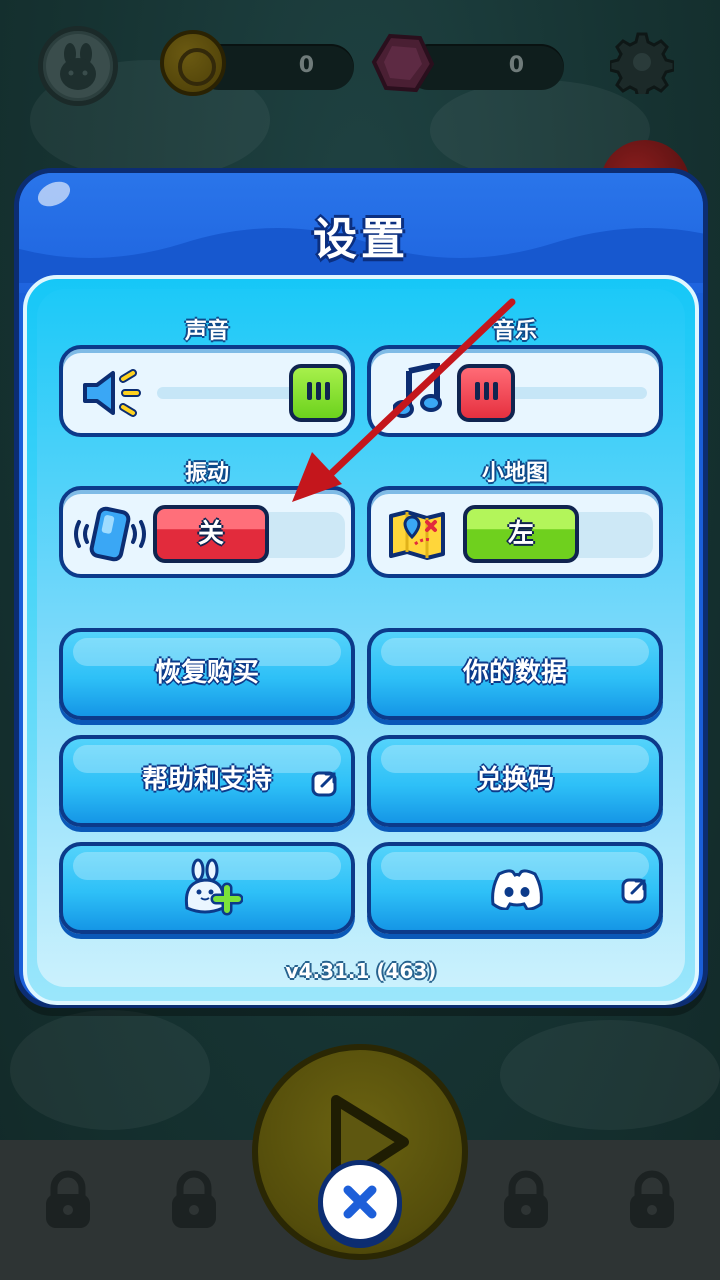  What do you see at coordinates (403, 63) in the screenshot?
I see `gem-icon` at bounding box center [403, 63].